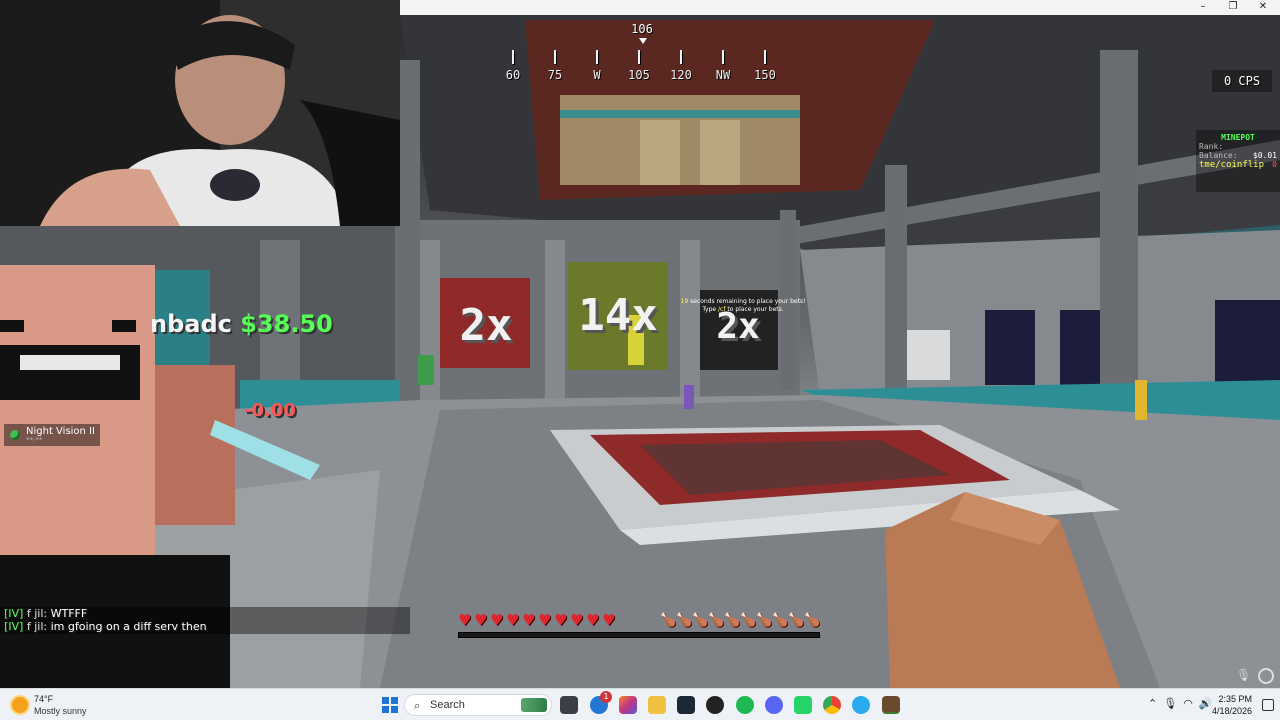 The image size is (1280, 720). I want to click on clock-time: 2:35 PM, so click(1235, 699).